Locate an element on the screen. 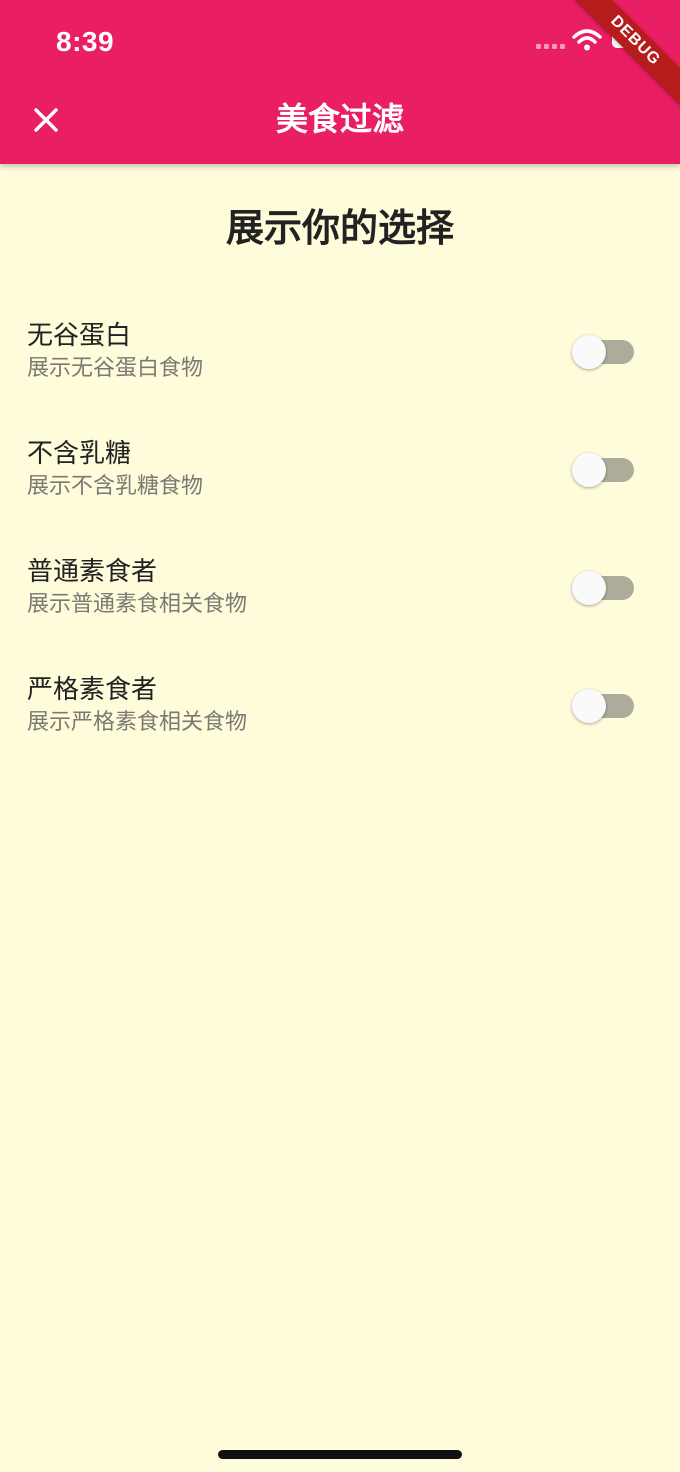 This screenshot has width=680, height=1472. filter-item-gluten-free: 无谷蛋白 展示无谷蛋白食物 is located at coordinates (340, 351).